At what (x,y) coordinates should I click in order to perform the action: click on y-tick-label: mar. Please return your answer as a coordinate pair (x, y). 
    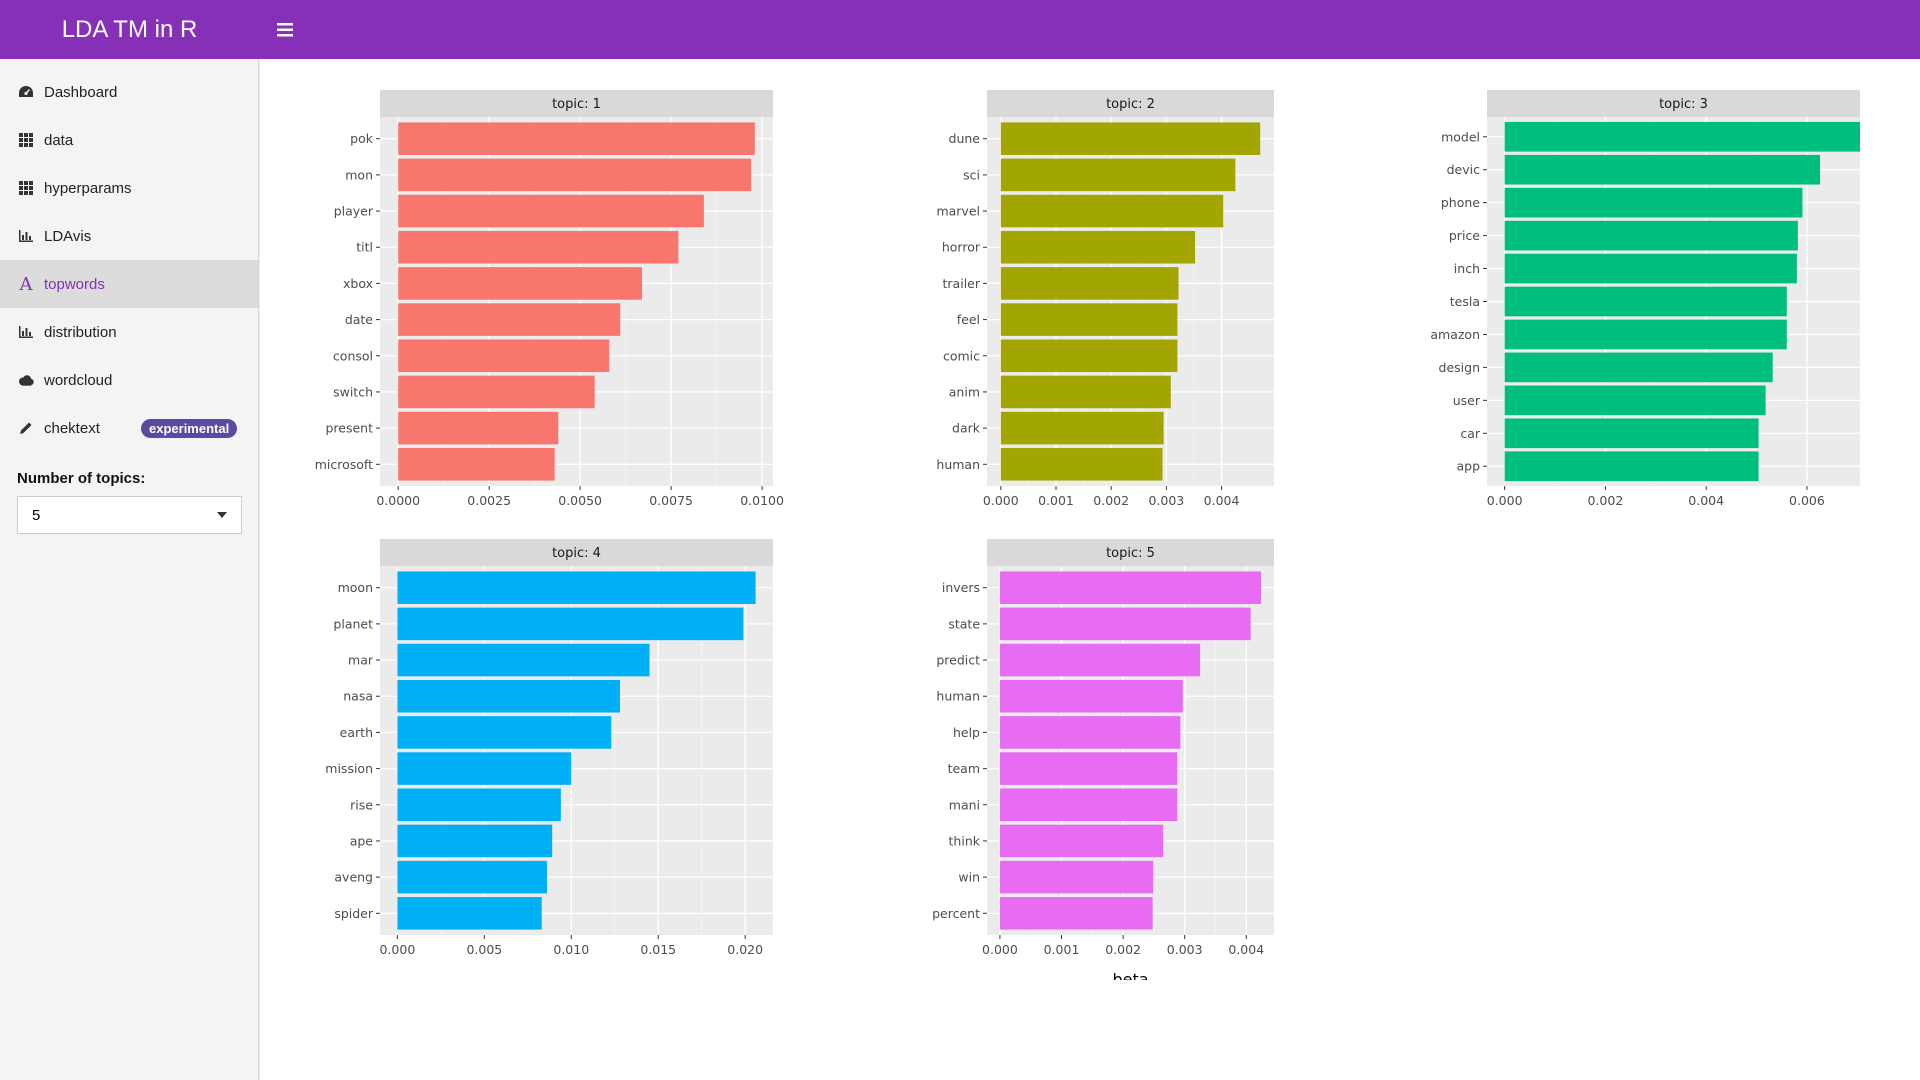
    Looking at the image, I should click on (361, 660).